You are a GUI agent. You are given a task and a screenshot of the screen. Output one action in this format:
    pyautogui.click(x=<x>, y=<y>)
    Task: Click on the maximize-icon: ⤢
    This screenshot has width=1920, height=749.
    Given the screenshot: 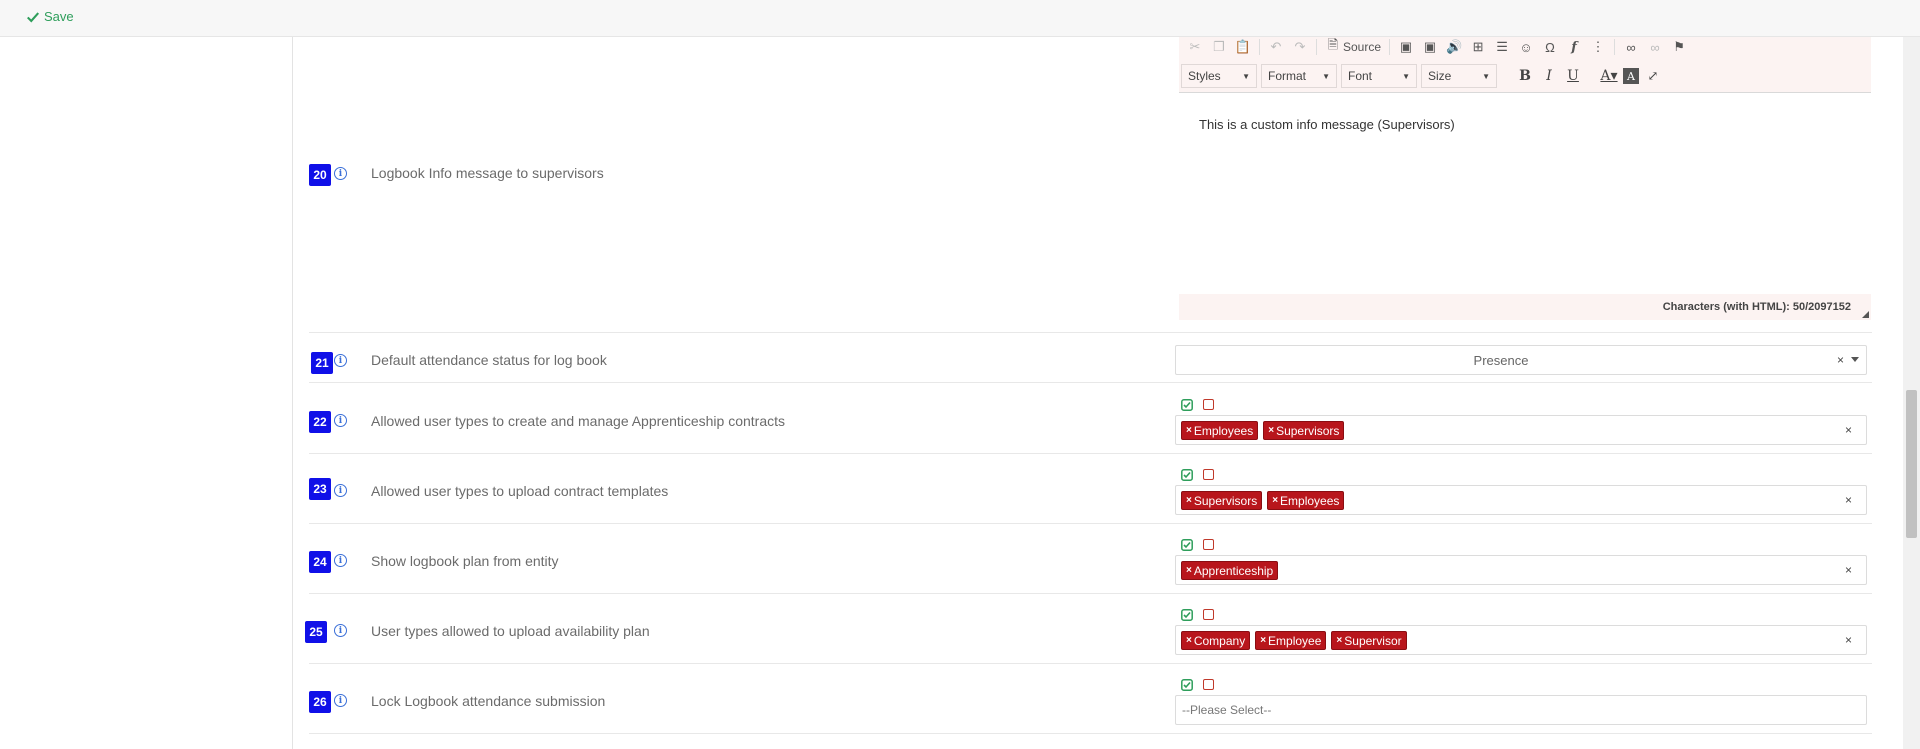 What is the action you would take?
    pyautogui.click(x=1653, y=76)
    